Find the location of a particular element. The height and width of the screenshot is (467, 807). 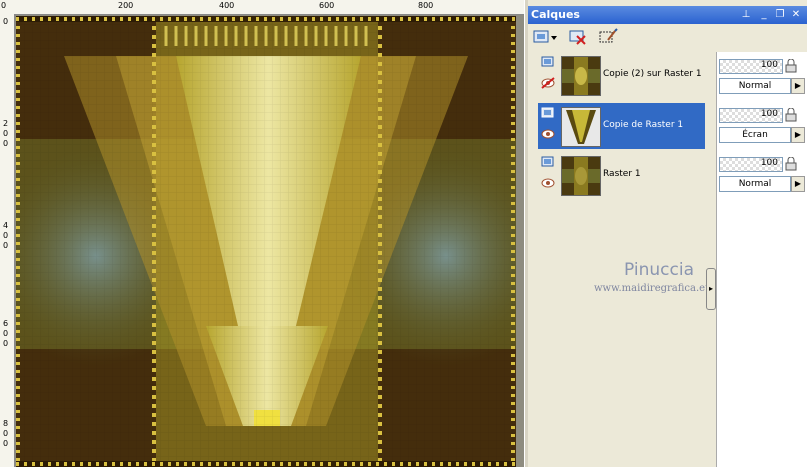

layer-row: Copie (2) sur Raster 1 is located at coordinates (621, 75).